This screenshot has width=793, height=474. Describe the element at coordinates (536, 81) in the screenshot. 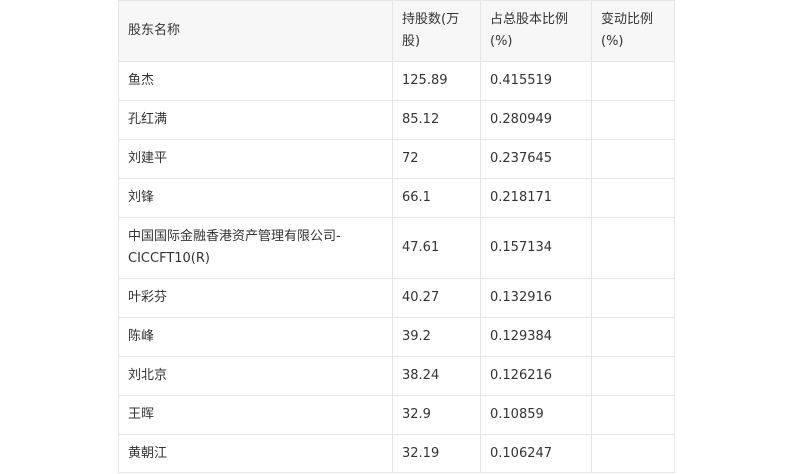

I see `cell-ratio: 0.415519` at that location.